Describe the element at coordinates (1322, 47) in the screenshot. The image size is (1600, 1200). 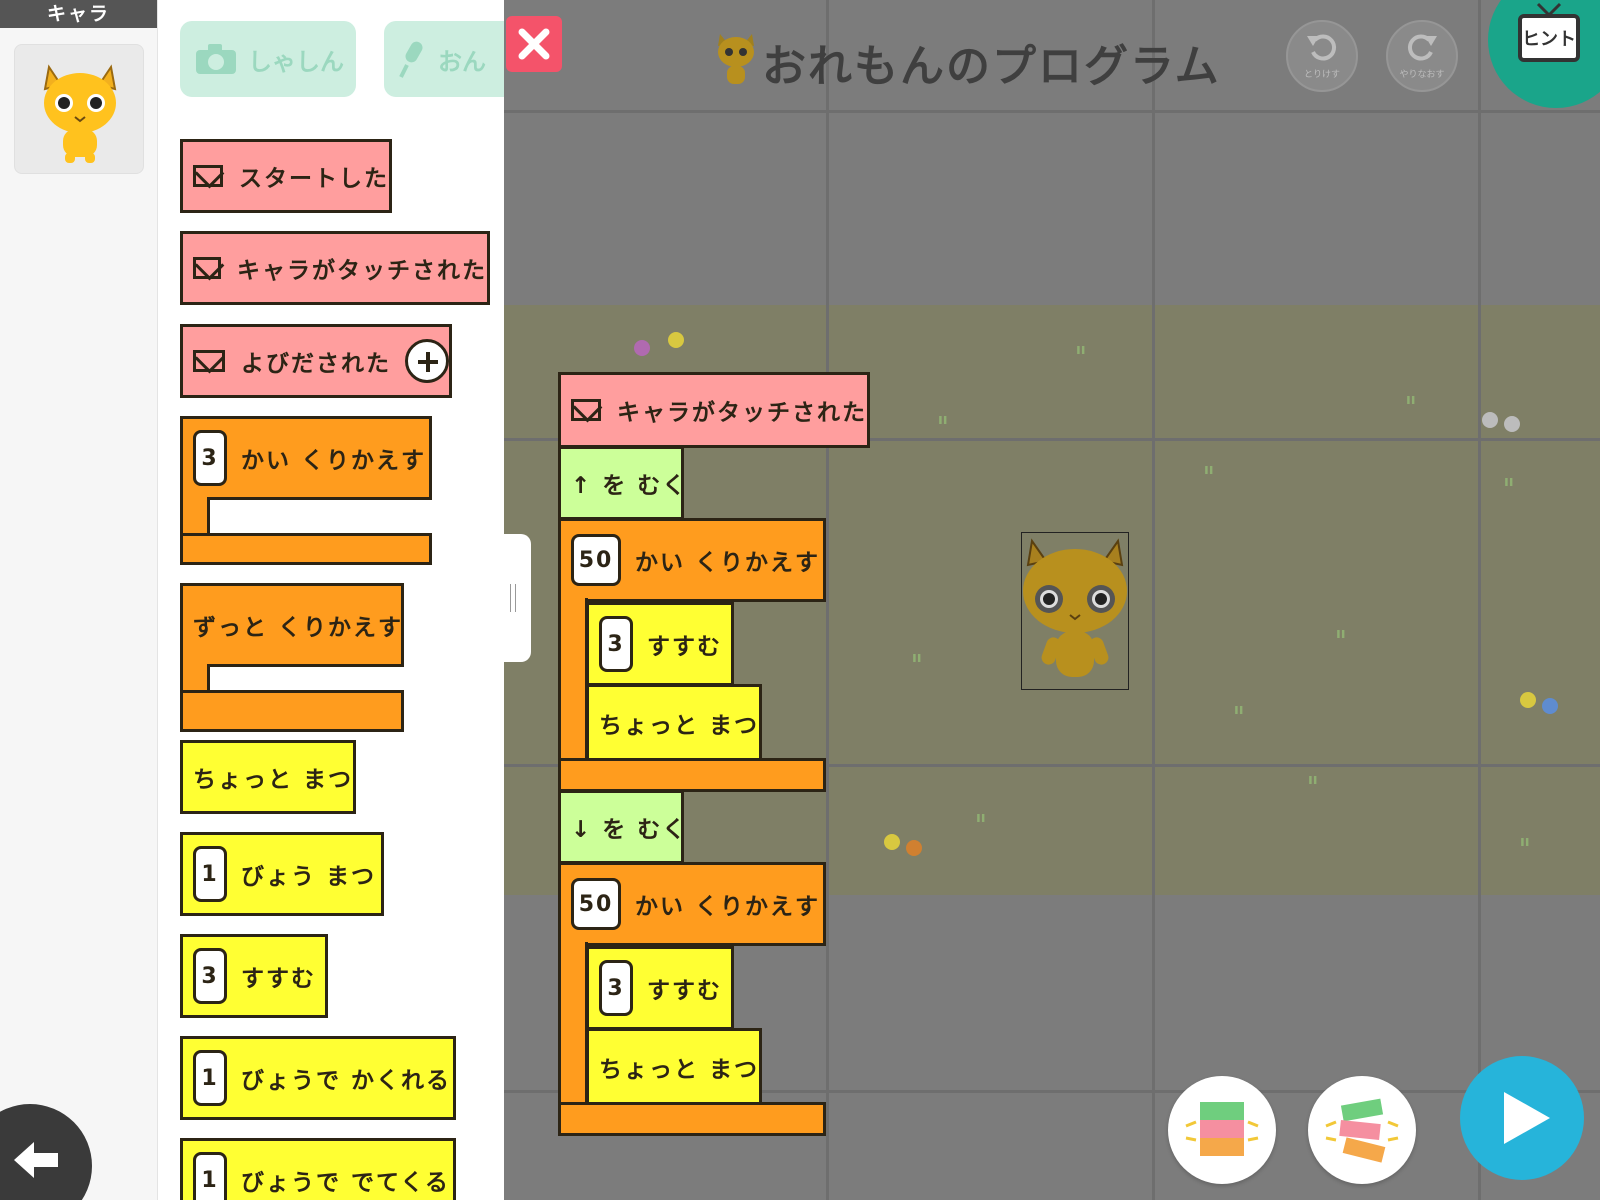
I see `undo-icon` at that location.